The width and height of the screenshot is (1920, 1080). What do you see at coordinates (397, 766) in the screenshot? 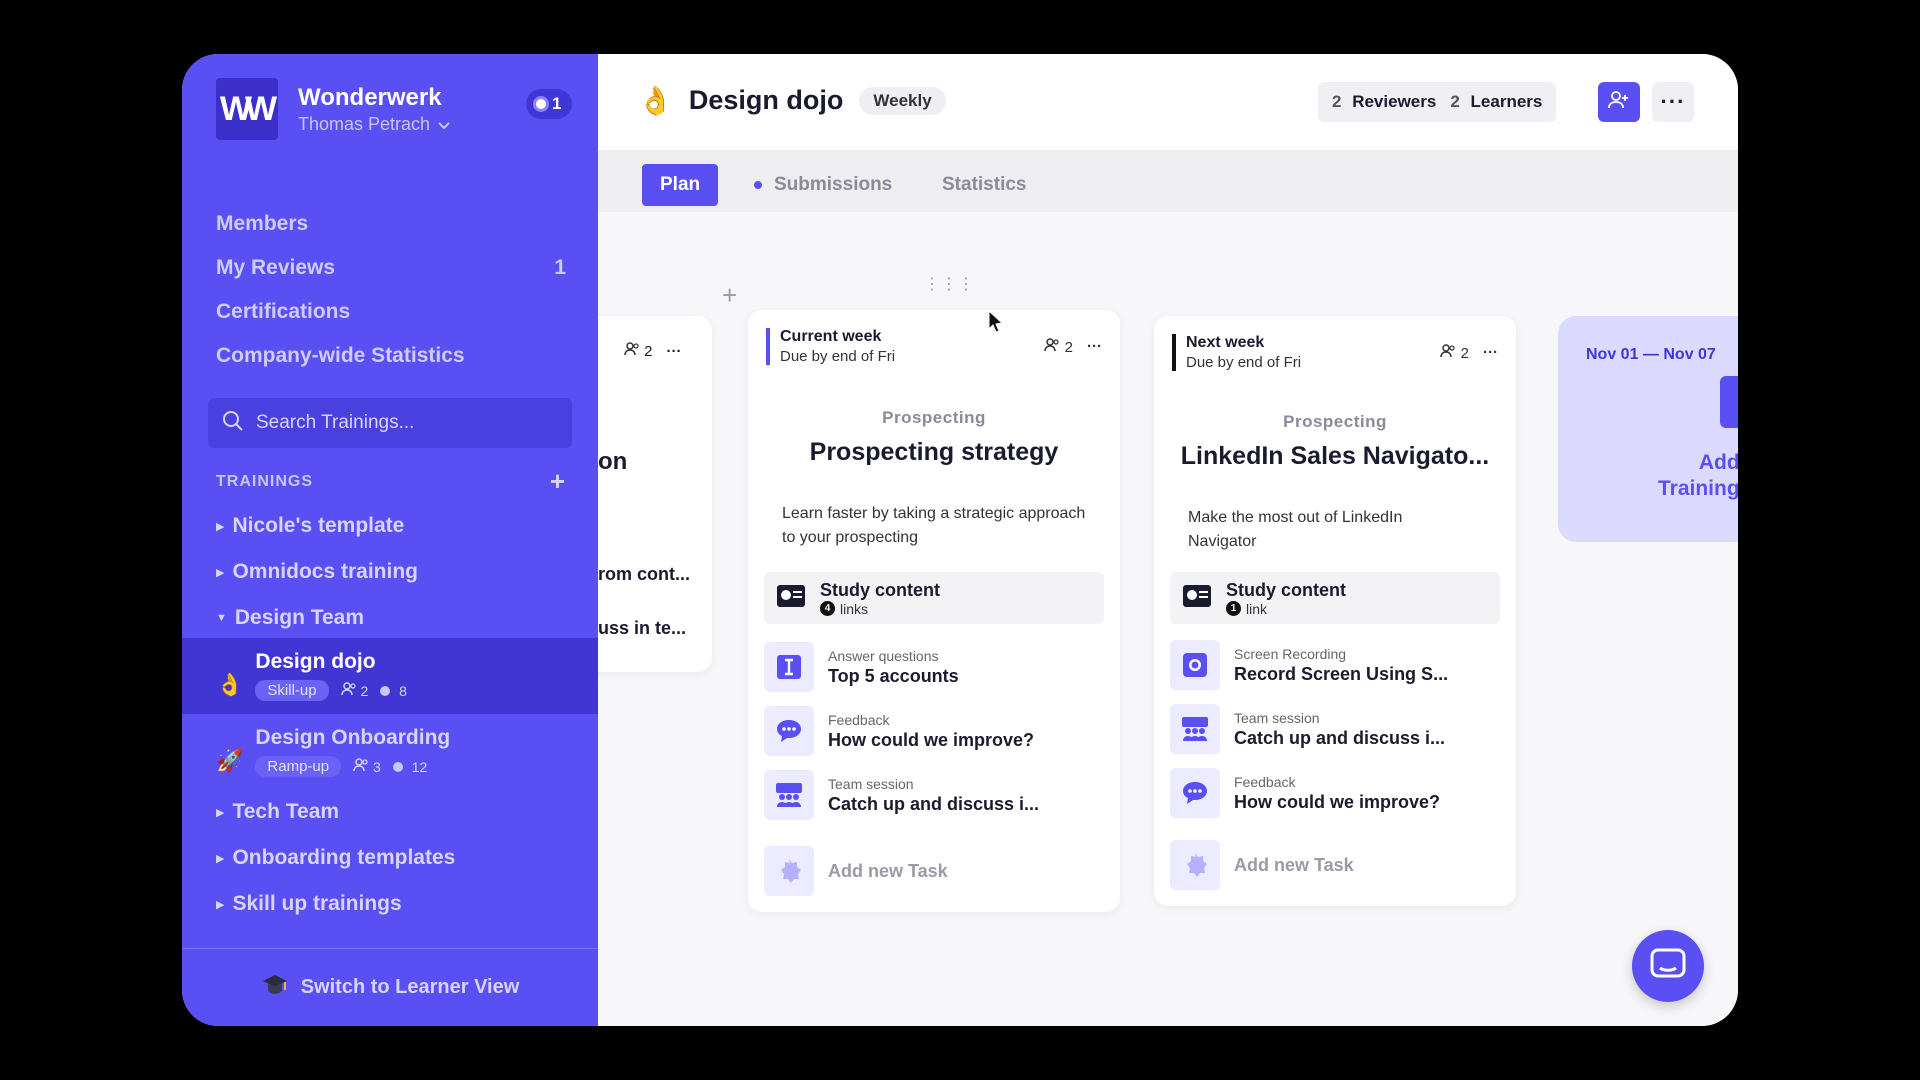
I see `items-dot-icon` at bounding box center [397, 766].